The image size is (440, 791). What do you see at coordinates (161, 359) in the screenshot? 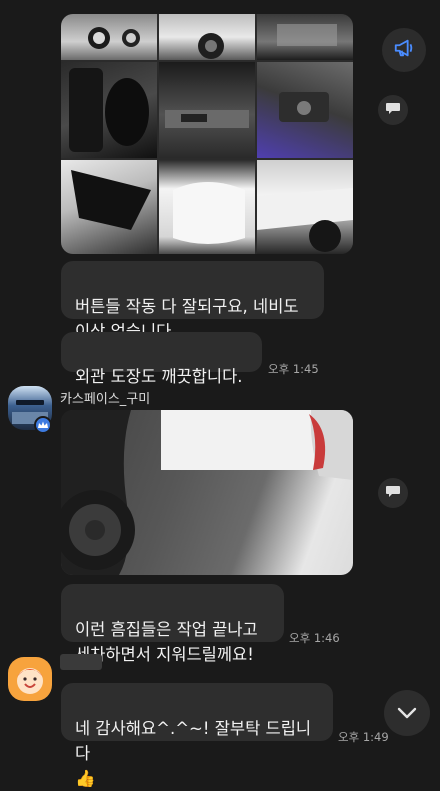
I see `message-bubble: 외관 도장도 깨끗합니다.` at bounding box center [161, 359].